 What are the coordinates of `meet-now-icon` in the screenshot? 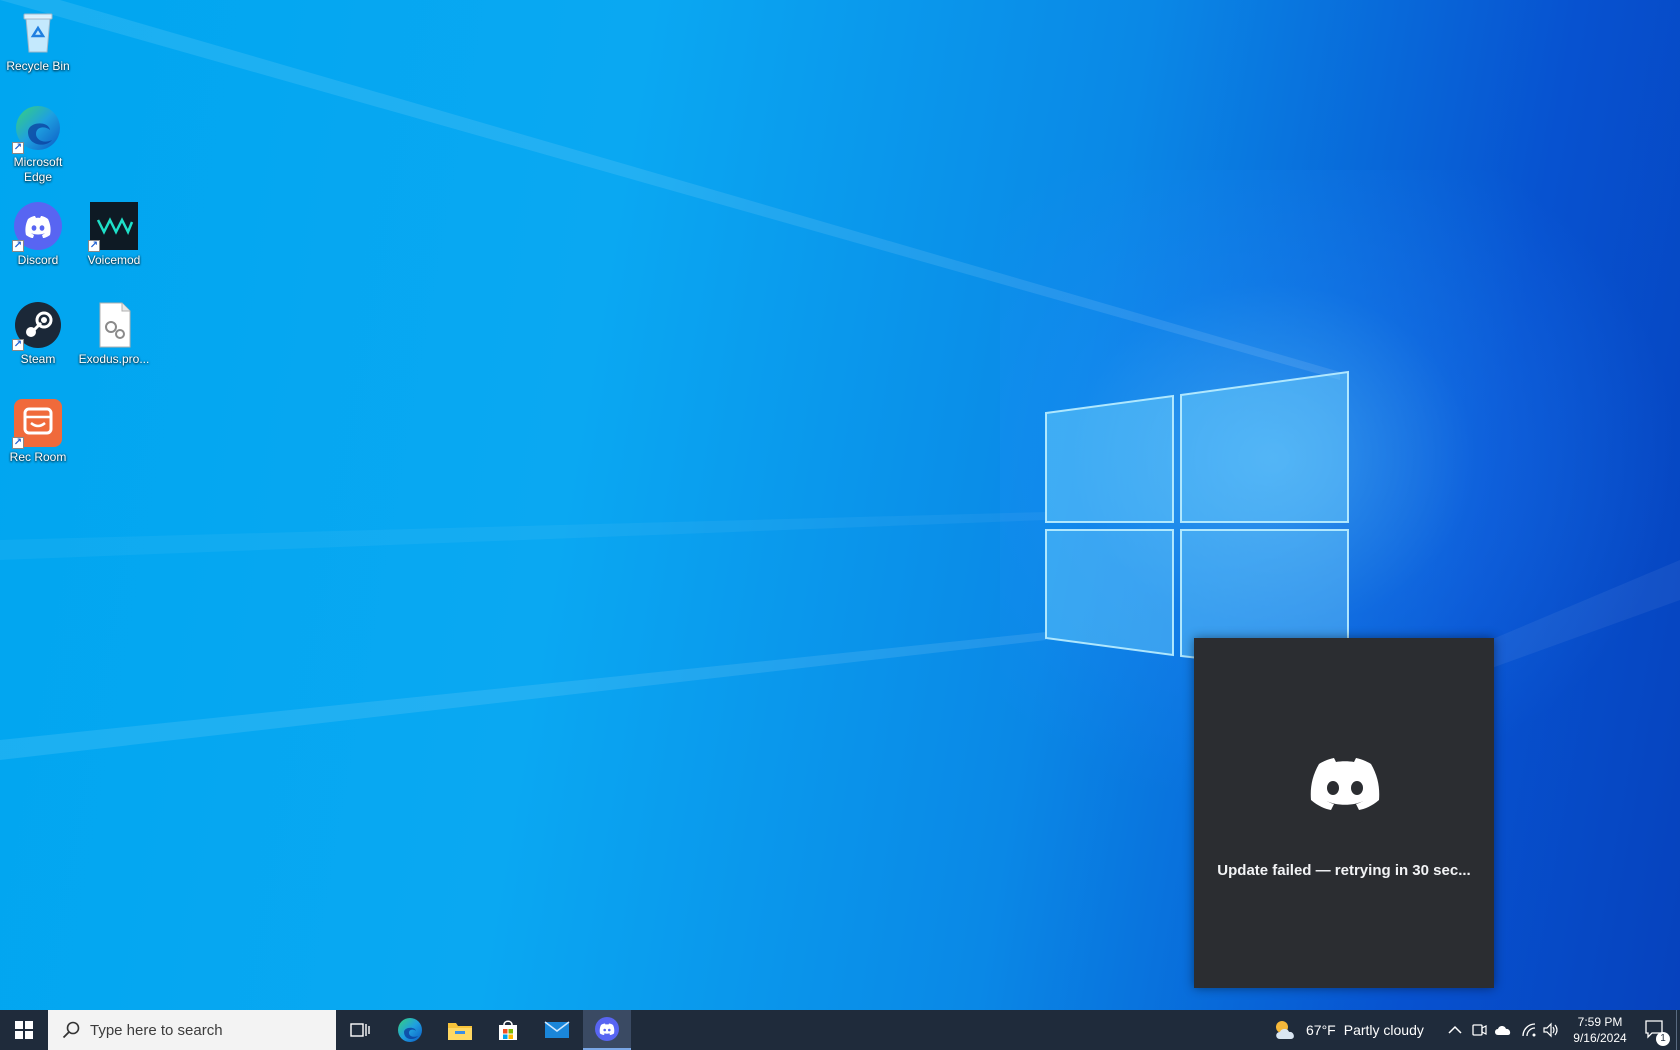 It's located at (1479, 1030).